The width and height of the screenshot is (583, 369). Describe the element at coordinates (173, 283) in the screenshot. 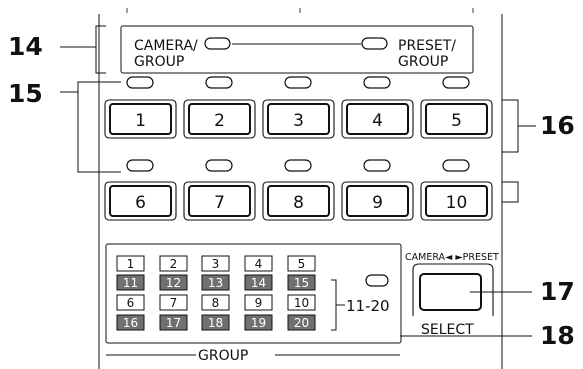

I see `group-cell-label-12: 12` at that location.